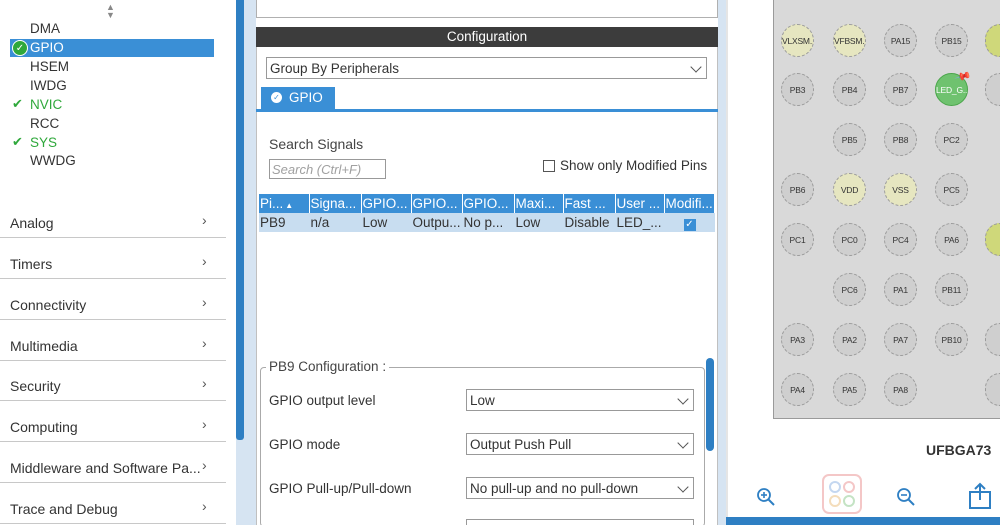 The width and height of the screenshot is (1000, 525). I want to click on category-trace-and-debug: Trace and Debug ›, so click(113, 503).